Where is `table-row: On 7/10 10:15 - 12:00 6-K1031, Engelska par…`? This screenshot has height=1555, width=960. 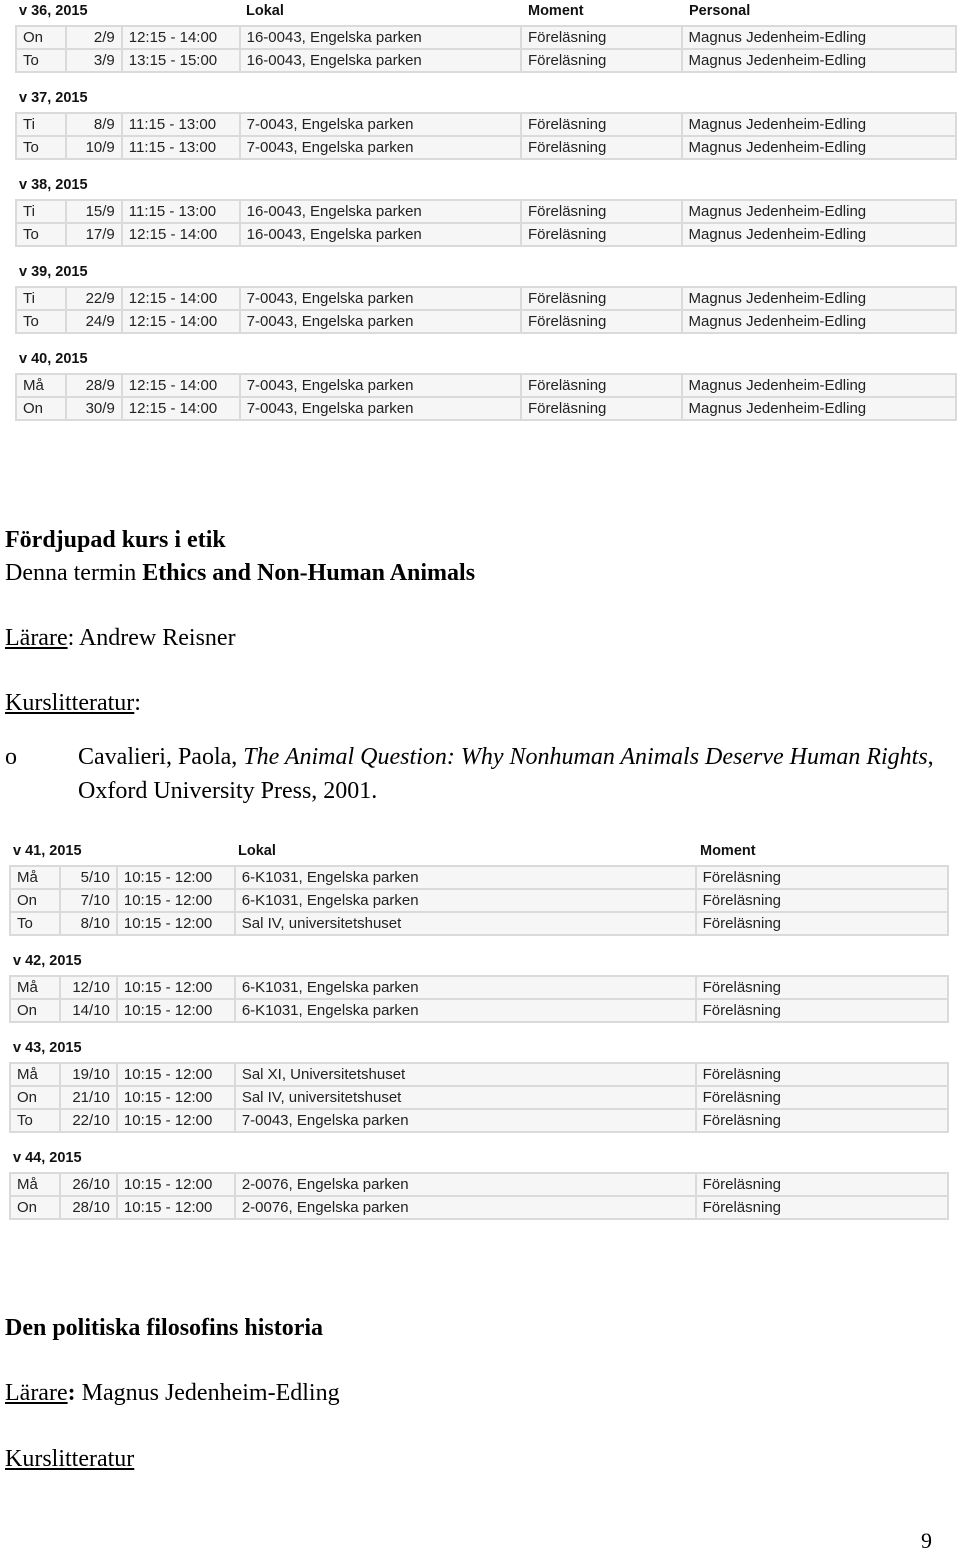 table-row: On 7/10 10:15 - 12:00 6-K1031, Engelska par… is located at coordinates (479, 900).